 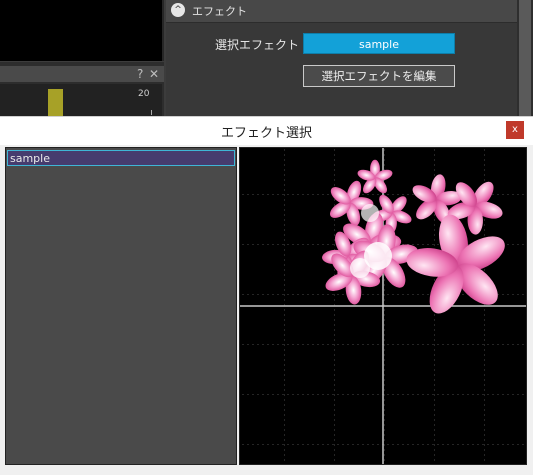 What do you see at coordinates (257, 45) in the screenshot?
I see `selected-effect-label: 選択エフェクト` at bounding box center [257, 45].